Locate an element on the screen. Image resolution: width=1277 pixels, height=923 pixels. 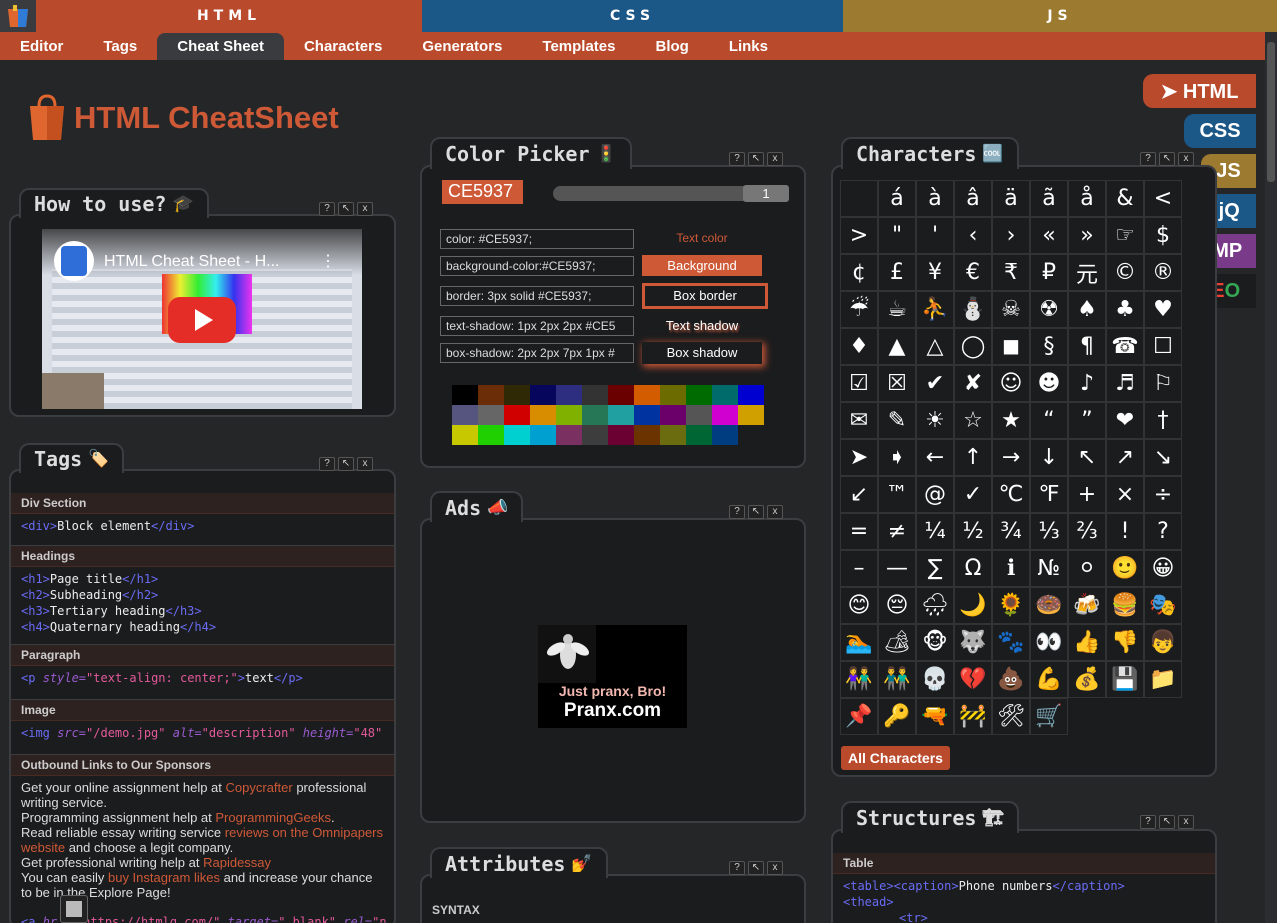
nav-characters: Characters is located at coordinates (343, 46).